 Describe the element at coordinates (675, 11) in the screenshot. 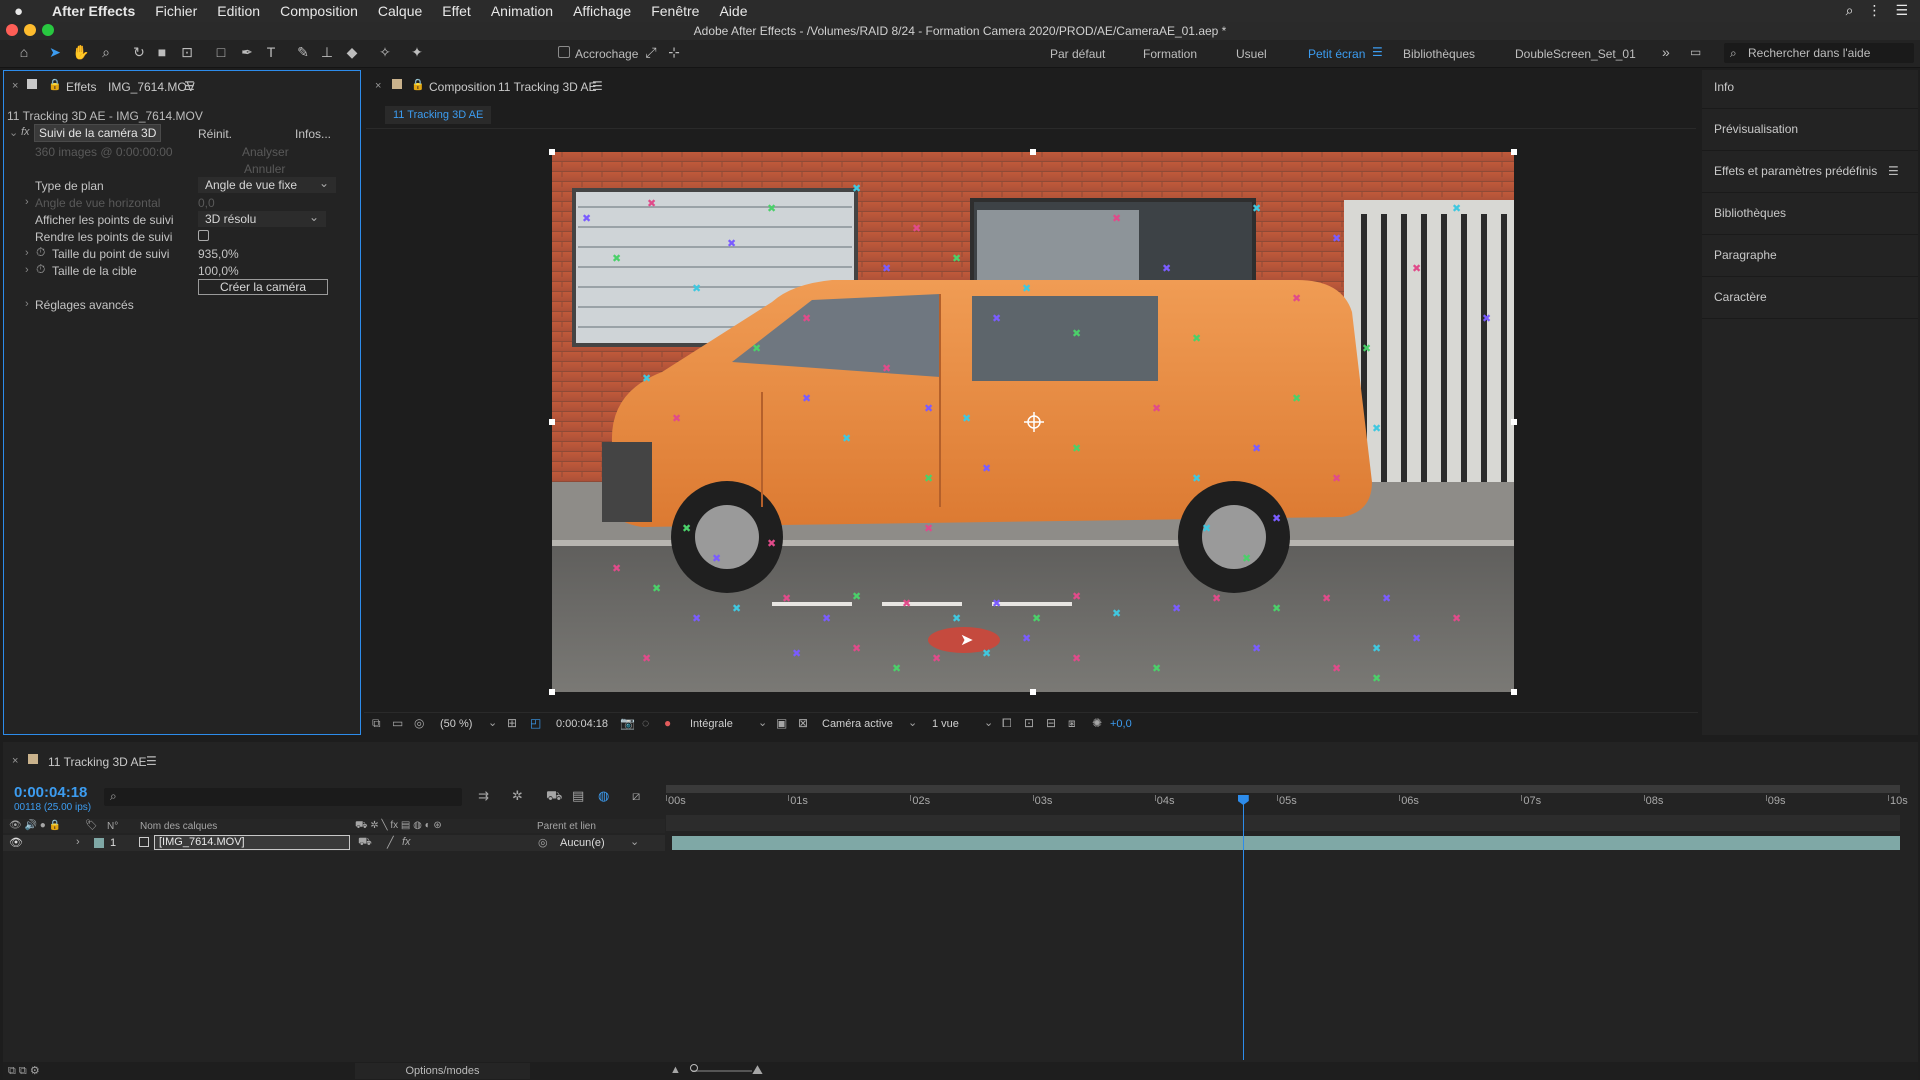

I see `menu-fenetre: Fenêtre` at that location.